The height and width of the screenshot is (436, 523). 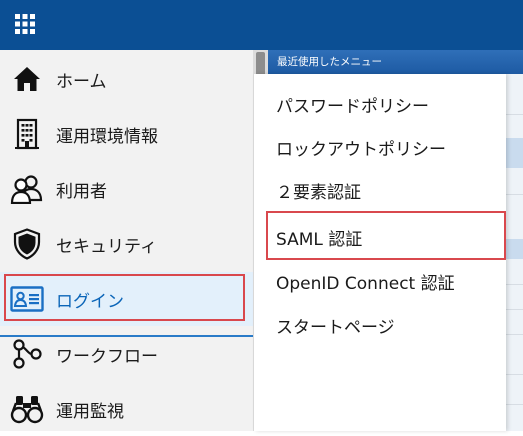 I want to click on content-edge, so click(x=514, y=252).